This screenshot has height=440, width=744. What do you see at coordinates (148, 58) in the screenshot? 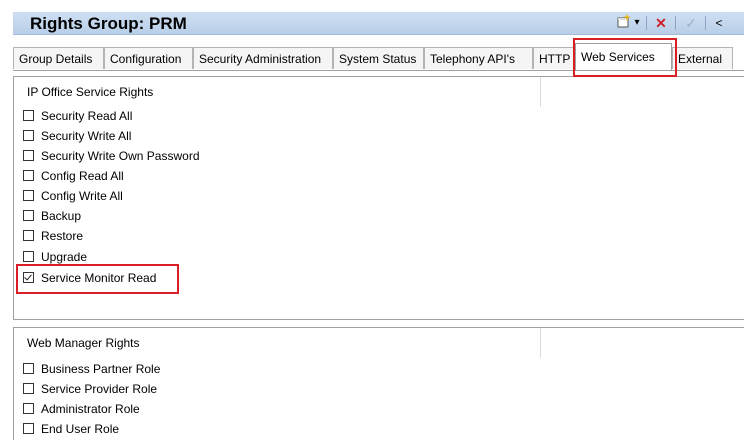
I see `tab-configuration: Configuration` at bounding box center [148, 58].